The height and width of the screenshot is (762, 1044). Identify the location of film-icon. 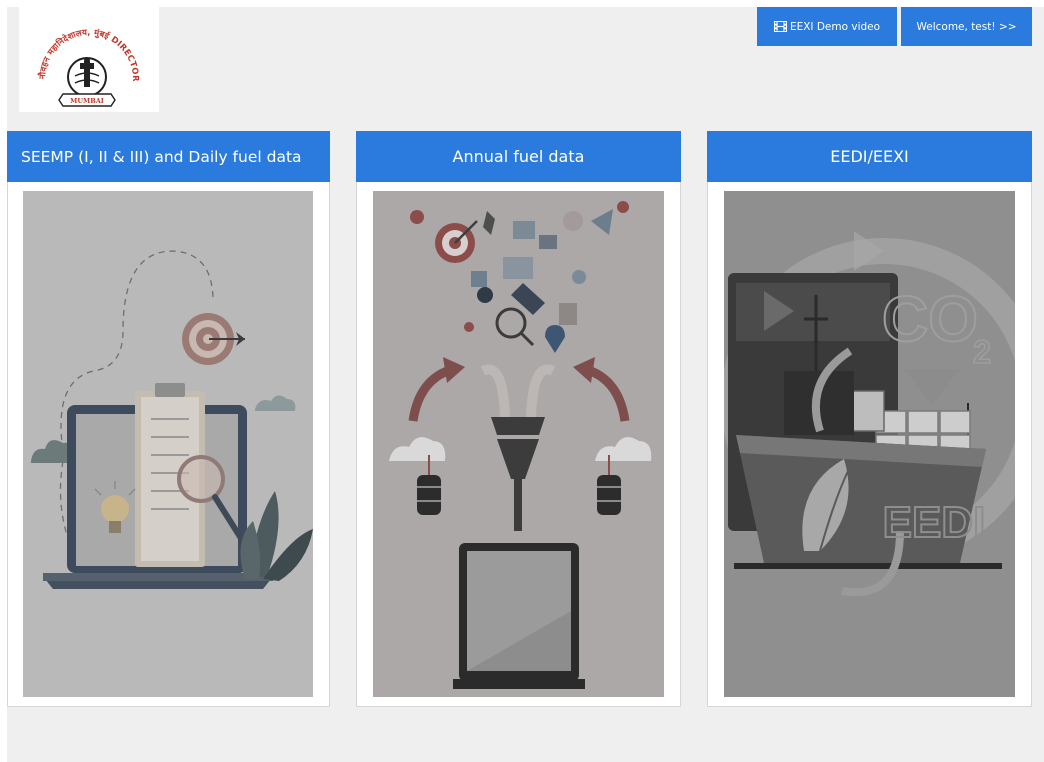
(780, 26).